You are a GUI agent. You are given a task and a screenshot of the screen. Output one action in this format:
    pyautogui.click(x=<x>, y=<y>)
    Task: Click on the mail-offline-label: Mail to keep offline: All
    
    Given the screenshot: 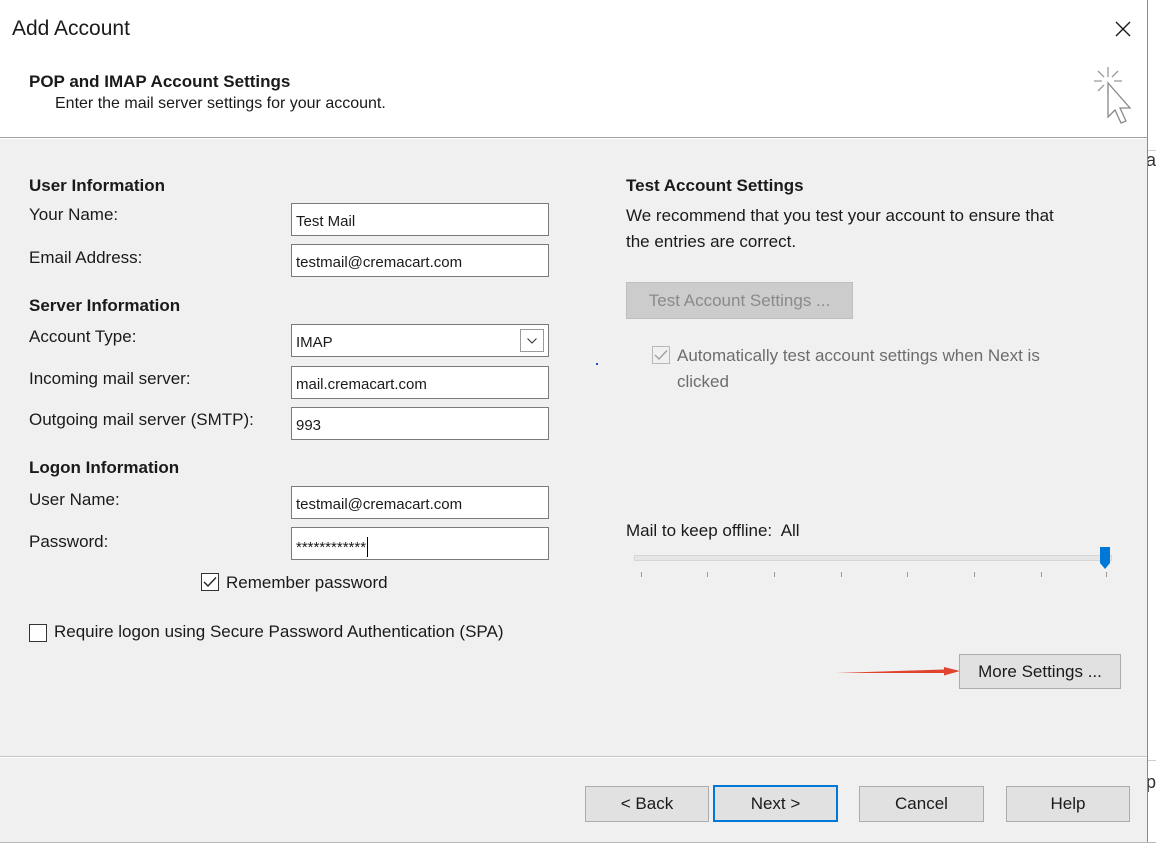 What is the action you would take?
    pyautogui.click(x=713, y=531)
    